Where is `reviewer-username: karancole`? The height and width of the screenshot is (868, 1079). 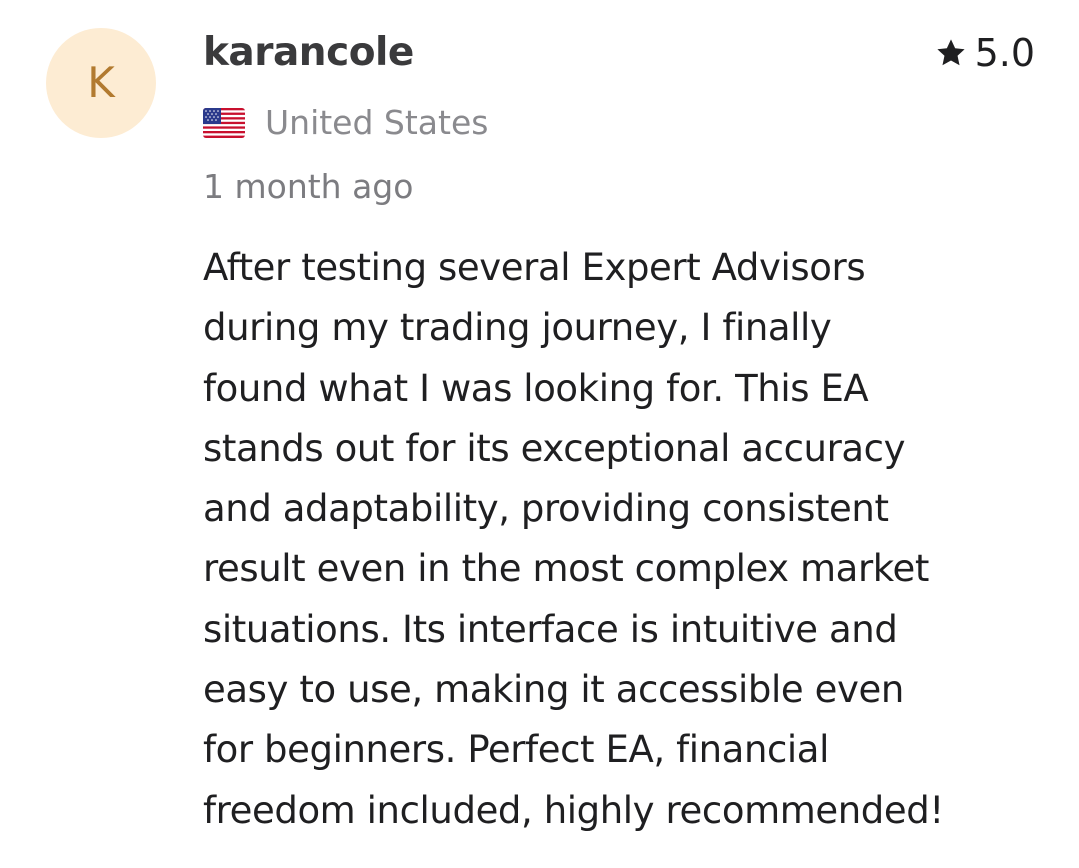
reviewer-username: karancole is located at coordinates (308, 53).